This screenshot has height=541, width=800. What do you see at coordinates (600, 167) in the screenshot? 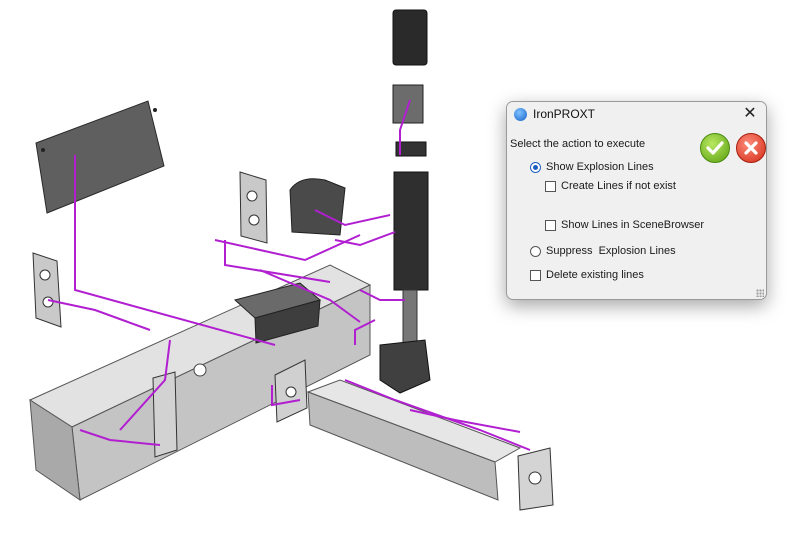
I see `show-explosion-lines-label: Show Explosion Lines` at bounding box center [600, 167].